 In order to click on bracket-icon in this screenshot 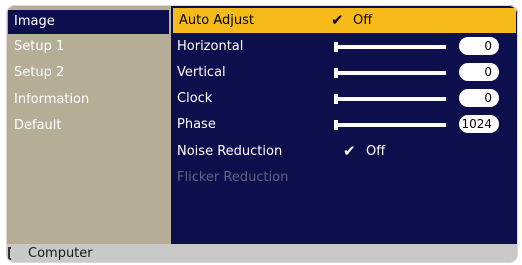, I will do `click(9, 253)`.